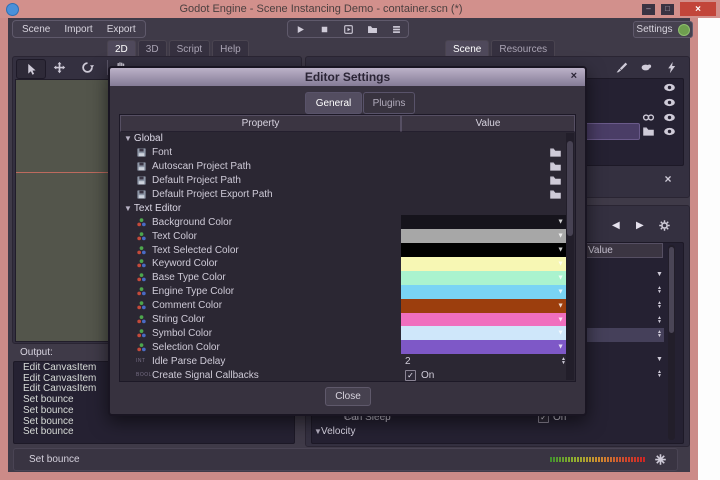  What do you see at coordinates (347, 375) in the screenshot?
I see `settings-row: BOOL Create Signal Callbacks ✓ On` at bounding box center [347, 375].